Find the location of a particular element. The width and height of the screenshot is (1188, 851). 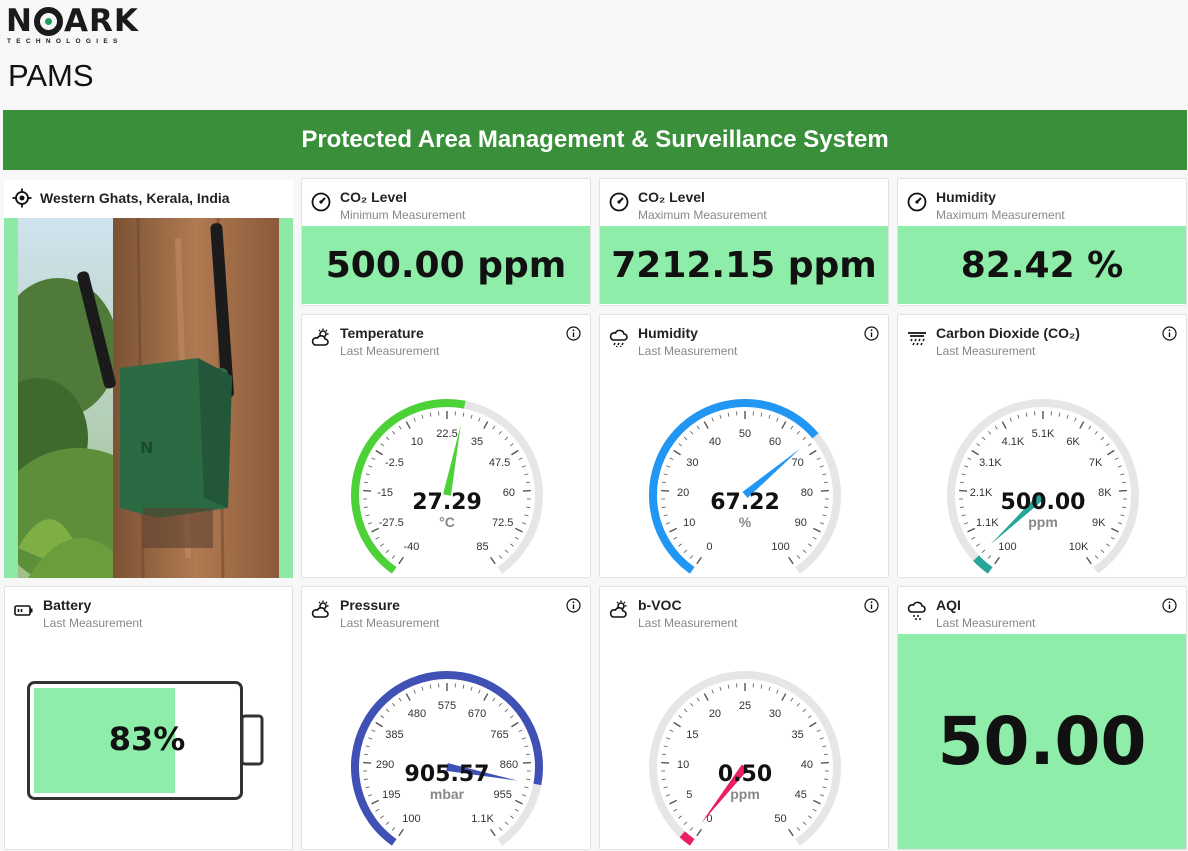

gauge-tick-label: 480 is located at coordinates (417, 714).